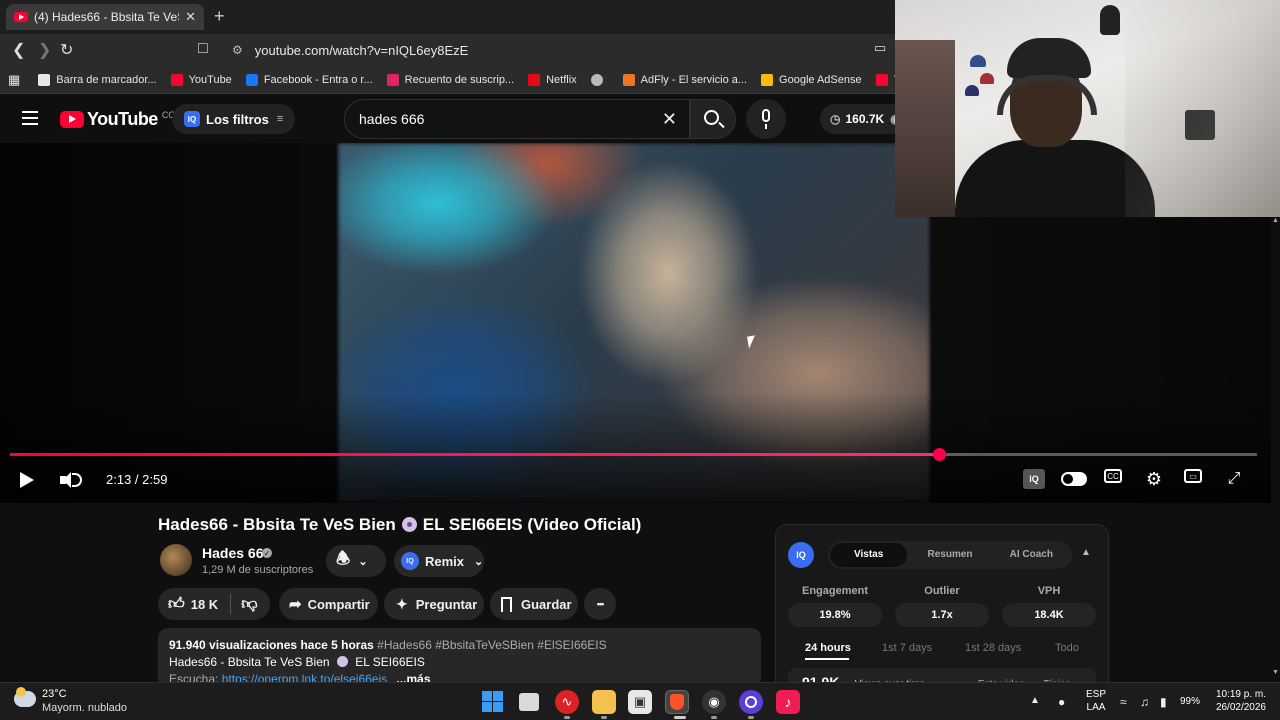 Image resolution: width=1280 pixels, height=720 pixels. I want to click on hamburger-menu-icon, so click(30, 118).